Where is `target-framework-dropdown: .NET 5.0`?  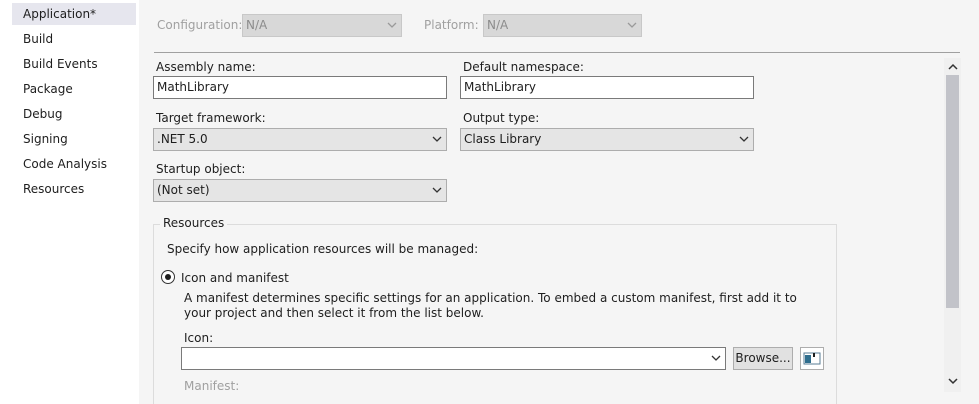 target-framework-dropdown: .NET 5.0 is located at coordinates (300, 139).